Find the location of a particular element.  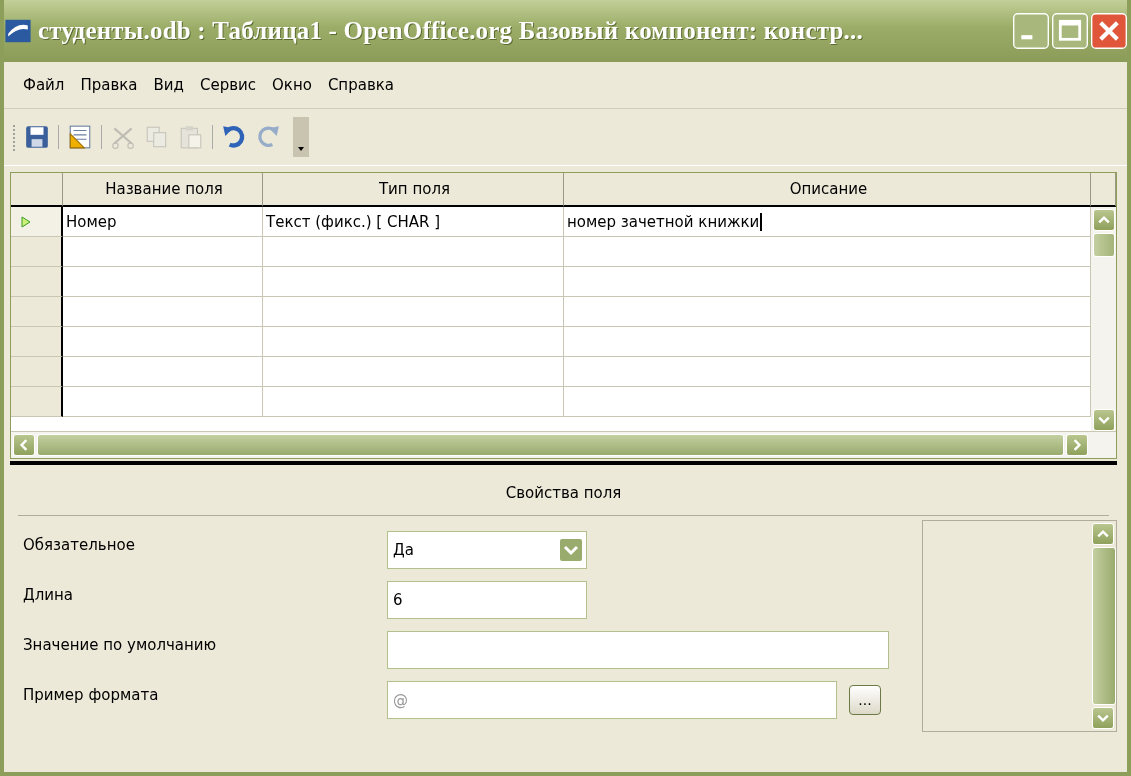

field-label: Значение по умолчанию is located at coordinates (120, 645).